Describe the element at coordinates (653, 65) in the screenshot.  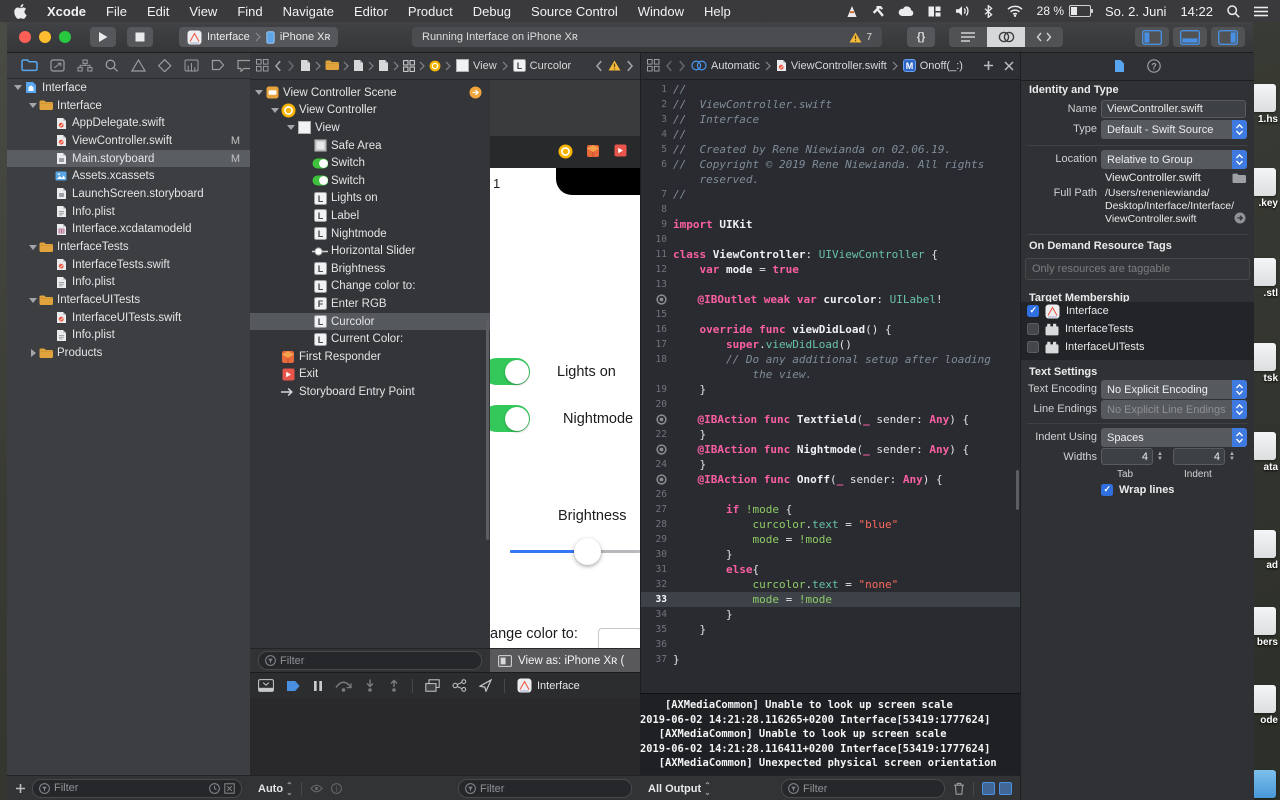
I see `related-items-icon` at that location.